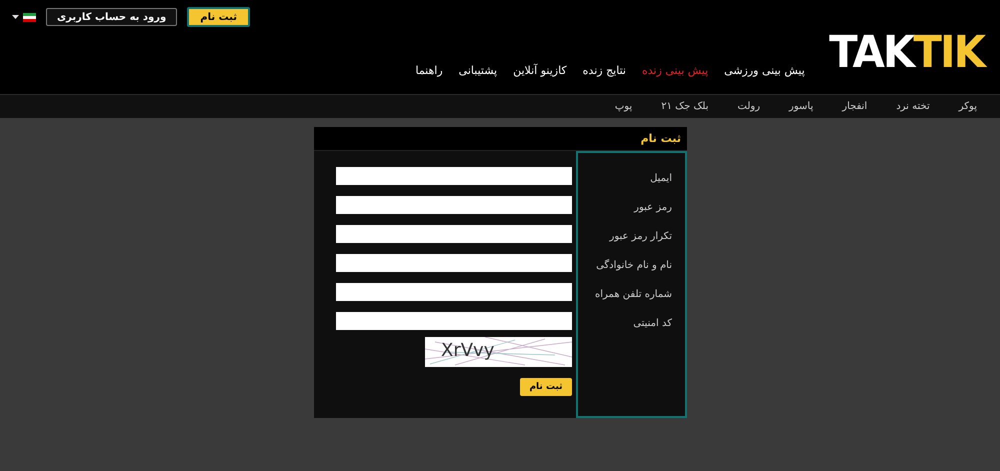 This screenshot has width=1000, height=471. Describe the element at coordinates (478, 70) in the screenshot. I see `menu-link: پشتیبانی` at that location.